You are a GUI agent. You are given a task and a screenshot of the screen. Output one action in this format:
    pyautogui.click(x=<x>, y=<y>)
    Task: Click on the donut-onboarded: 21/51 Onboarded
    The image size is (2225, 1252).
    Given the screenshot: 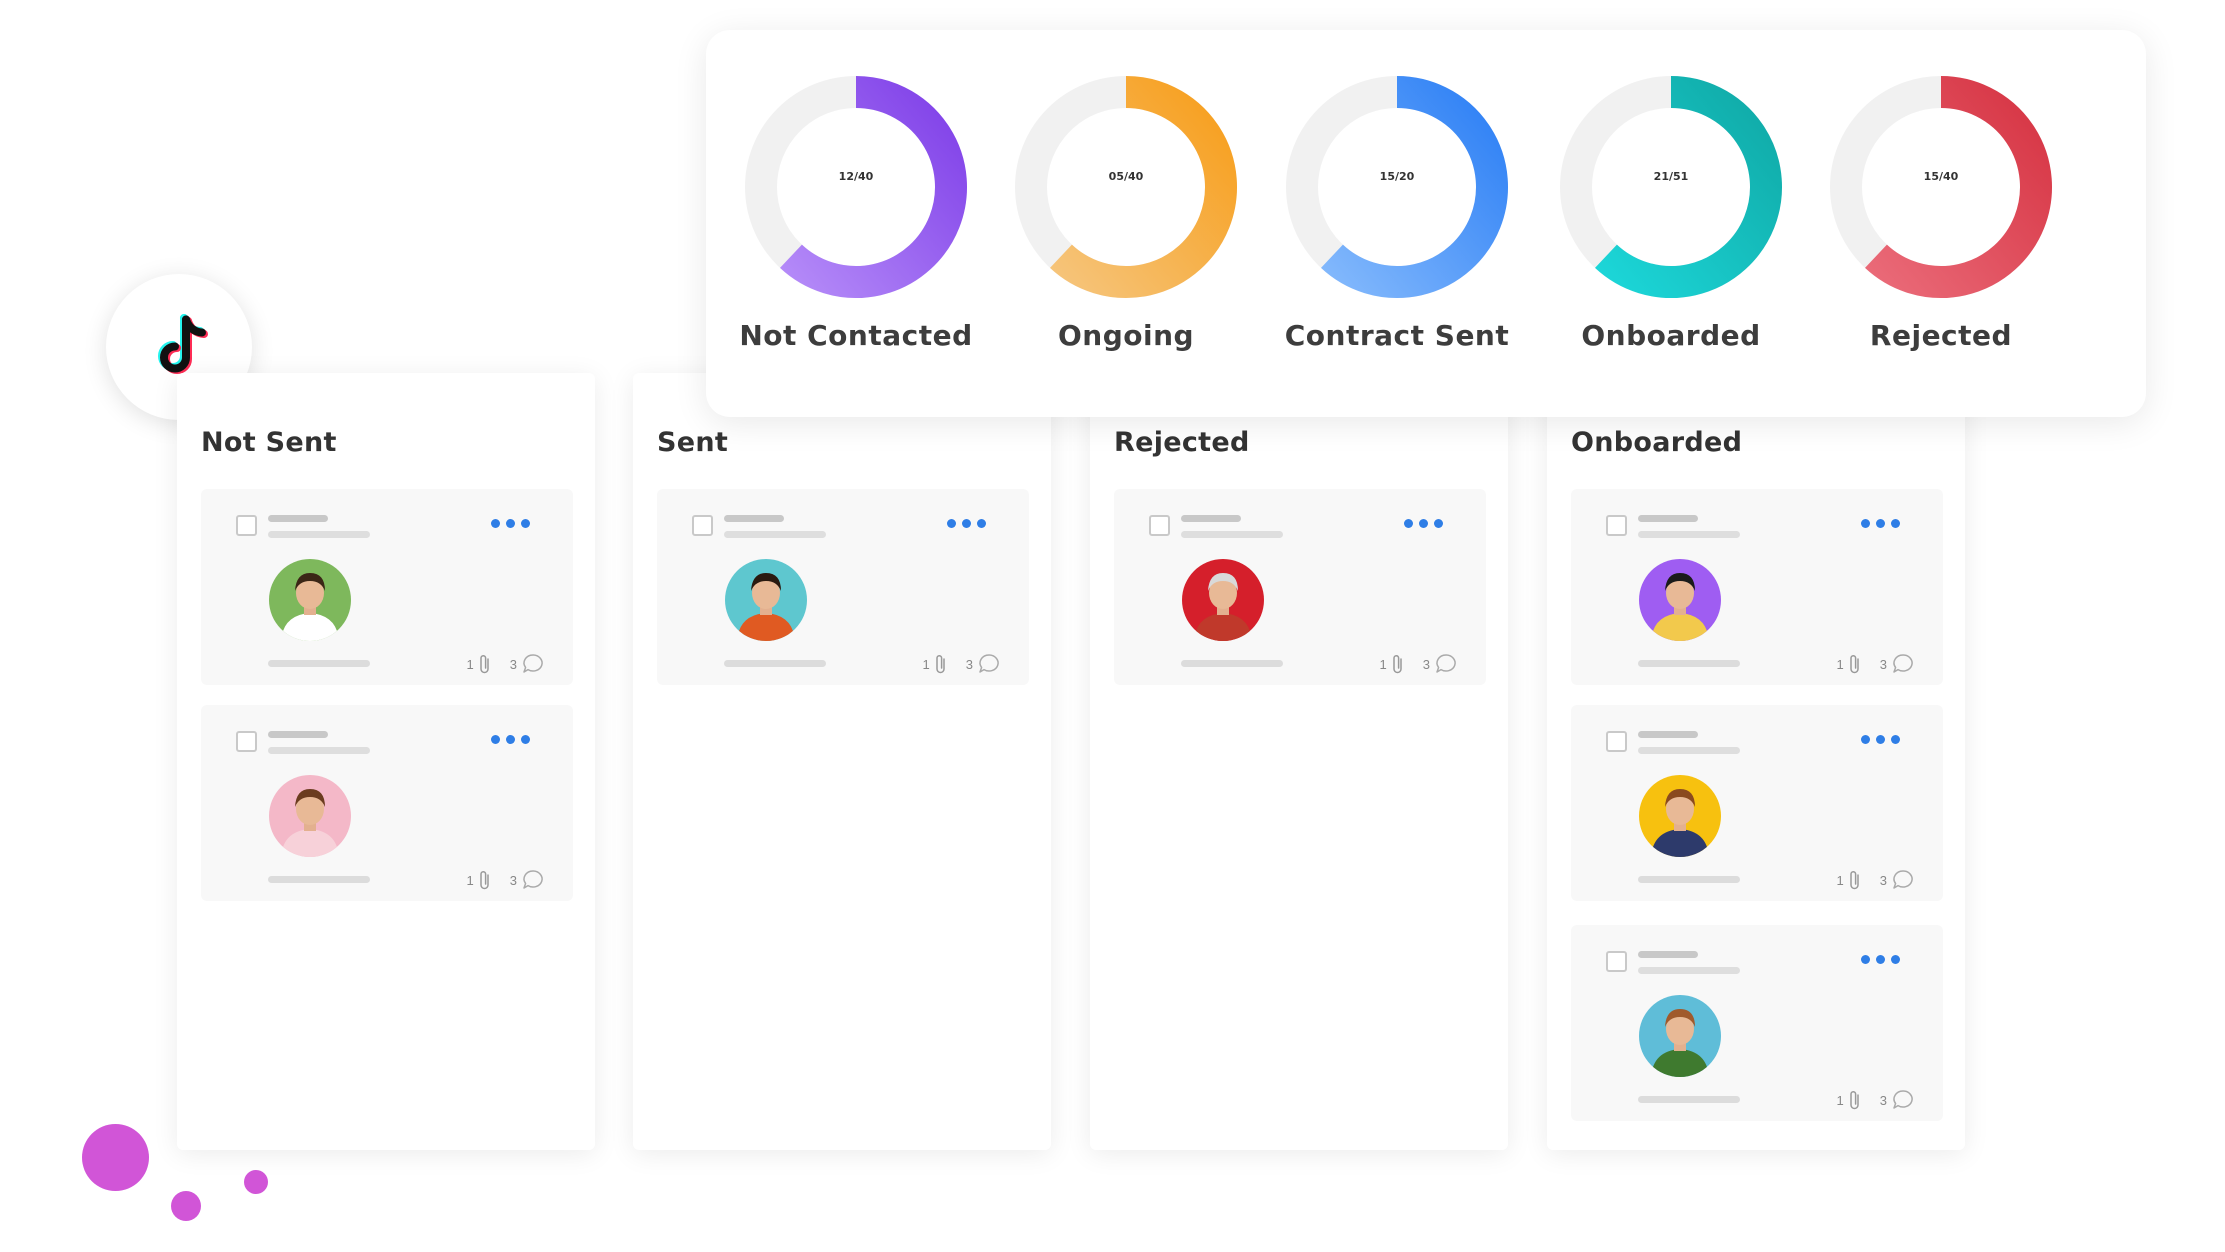 What is the action you would take?
    pyautogui.click(x=1671, y=213)
    